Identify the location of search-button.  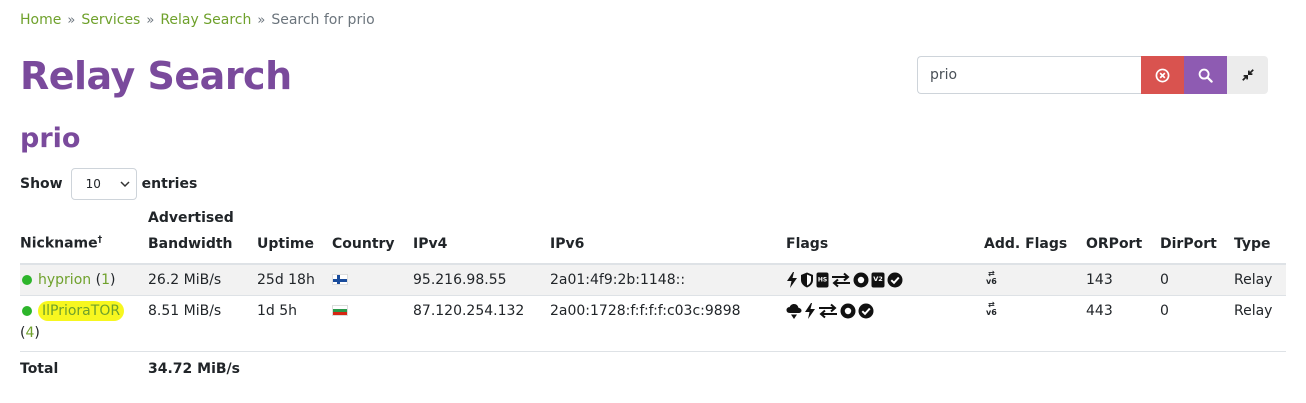
(1205, 75).